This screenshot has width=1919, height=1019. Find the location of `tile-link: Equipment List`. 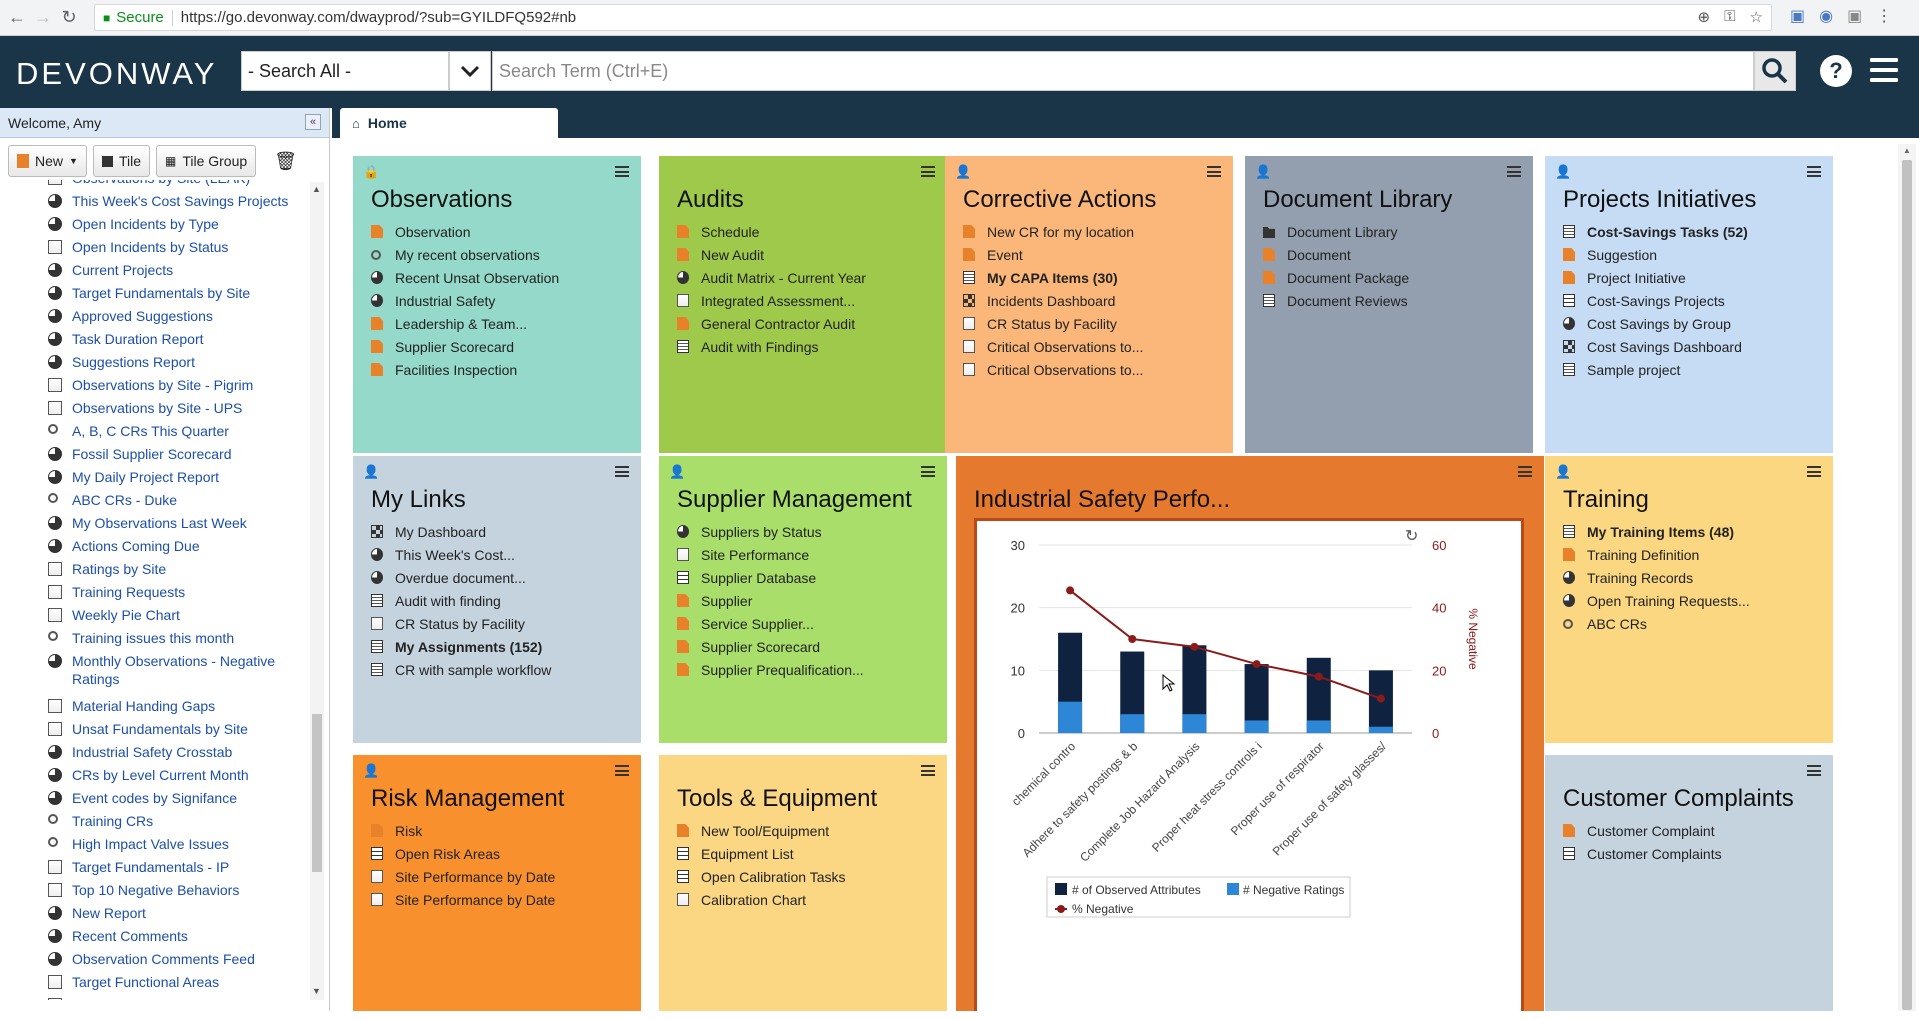

tile-link: Equipment List is located at coordinates (803, 853).